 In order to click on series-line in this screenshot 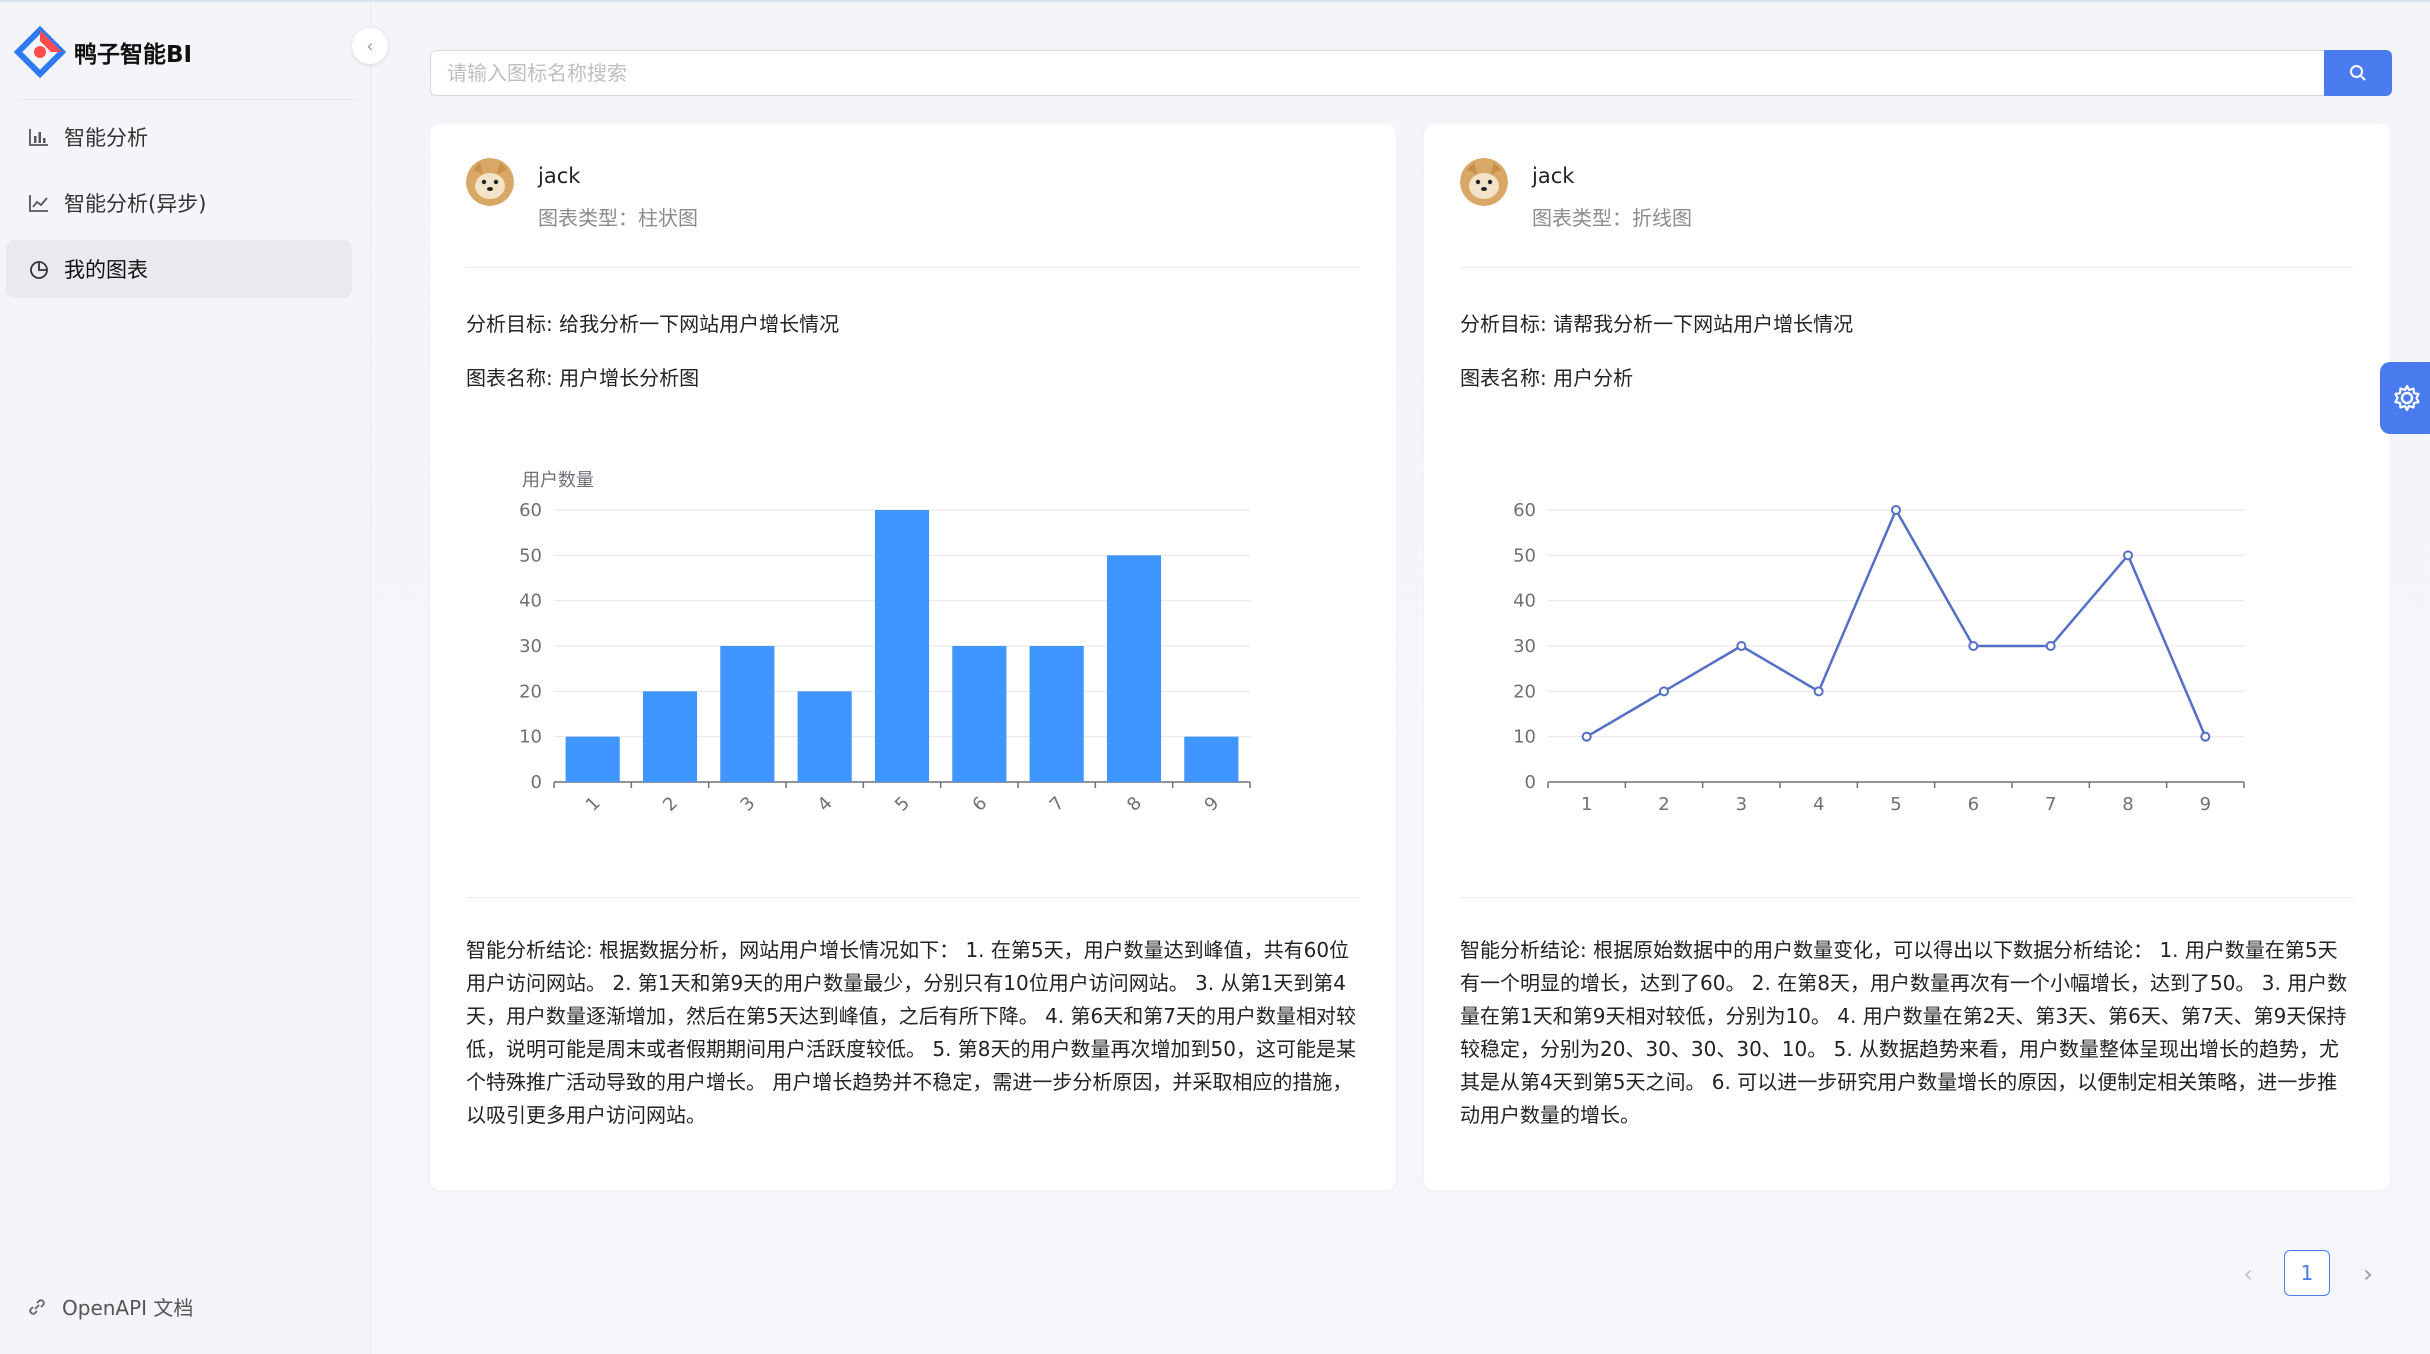, I will do `click(1896, 622)`.